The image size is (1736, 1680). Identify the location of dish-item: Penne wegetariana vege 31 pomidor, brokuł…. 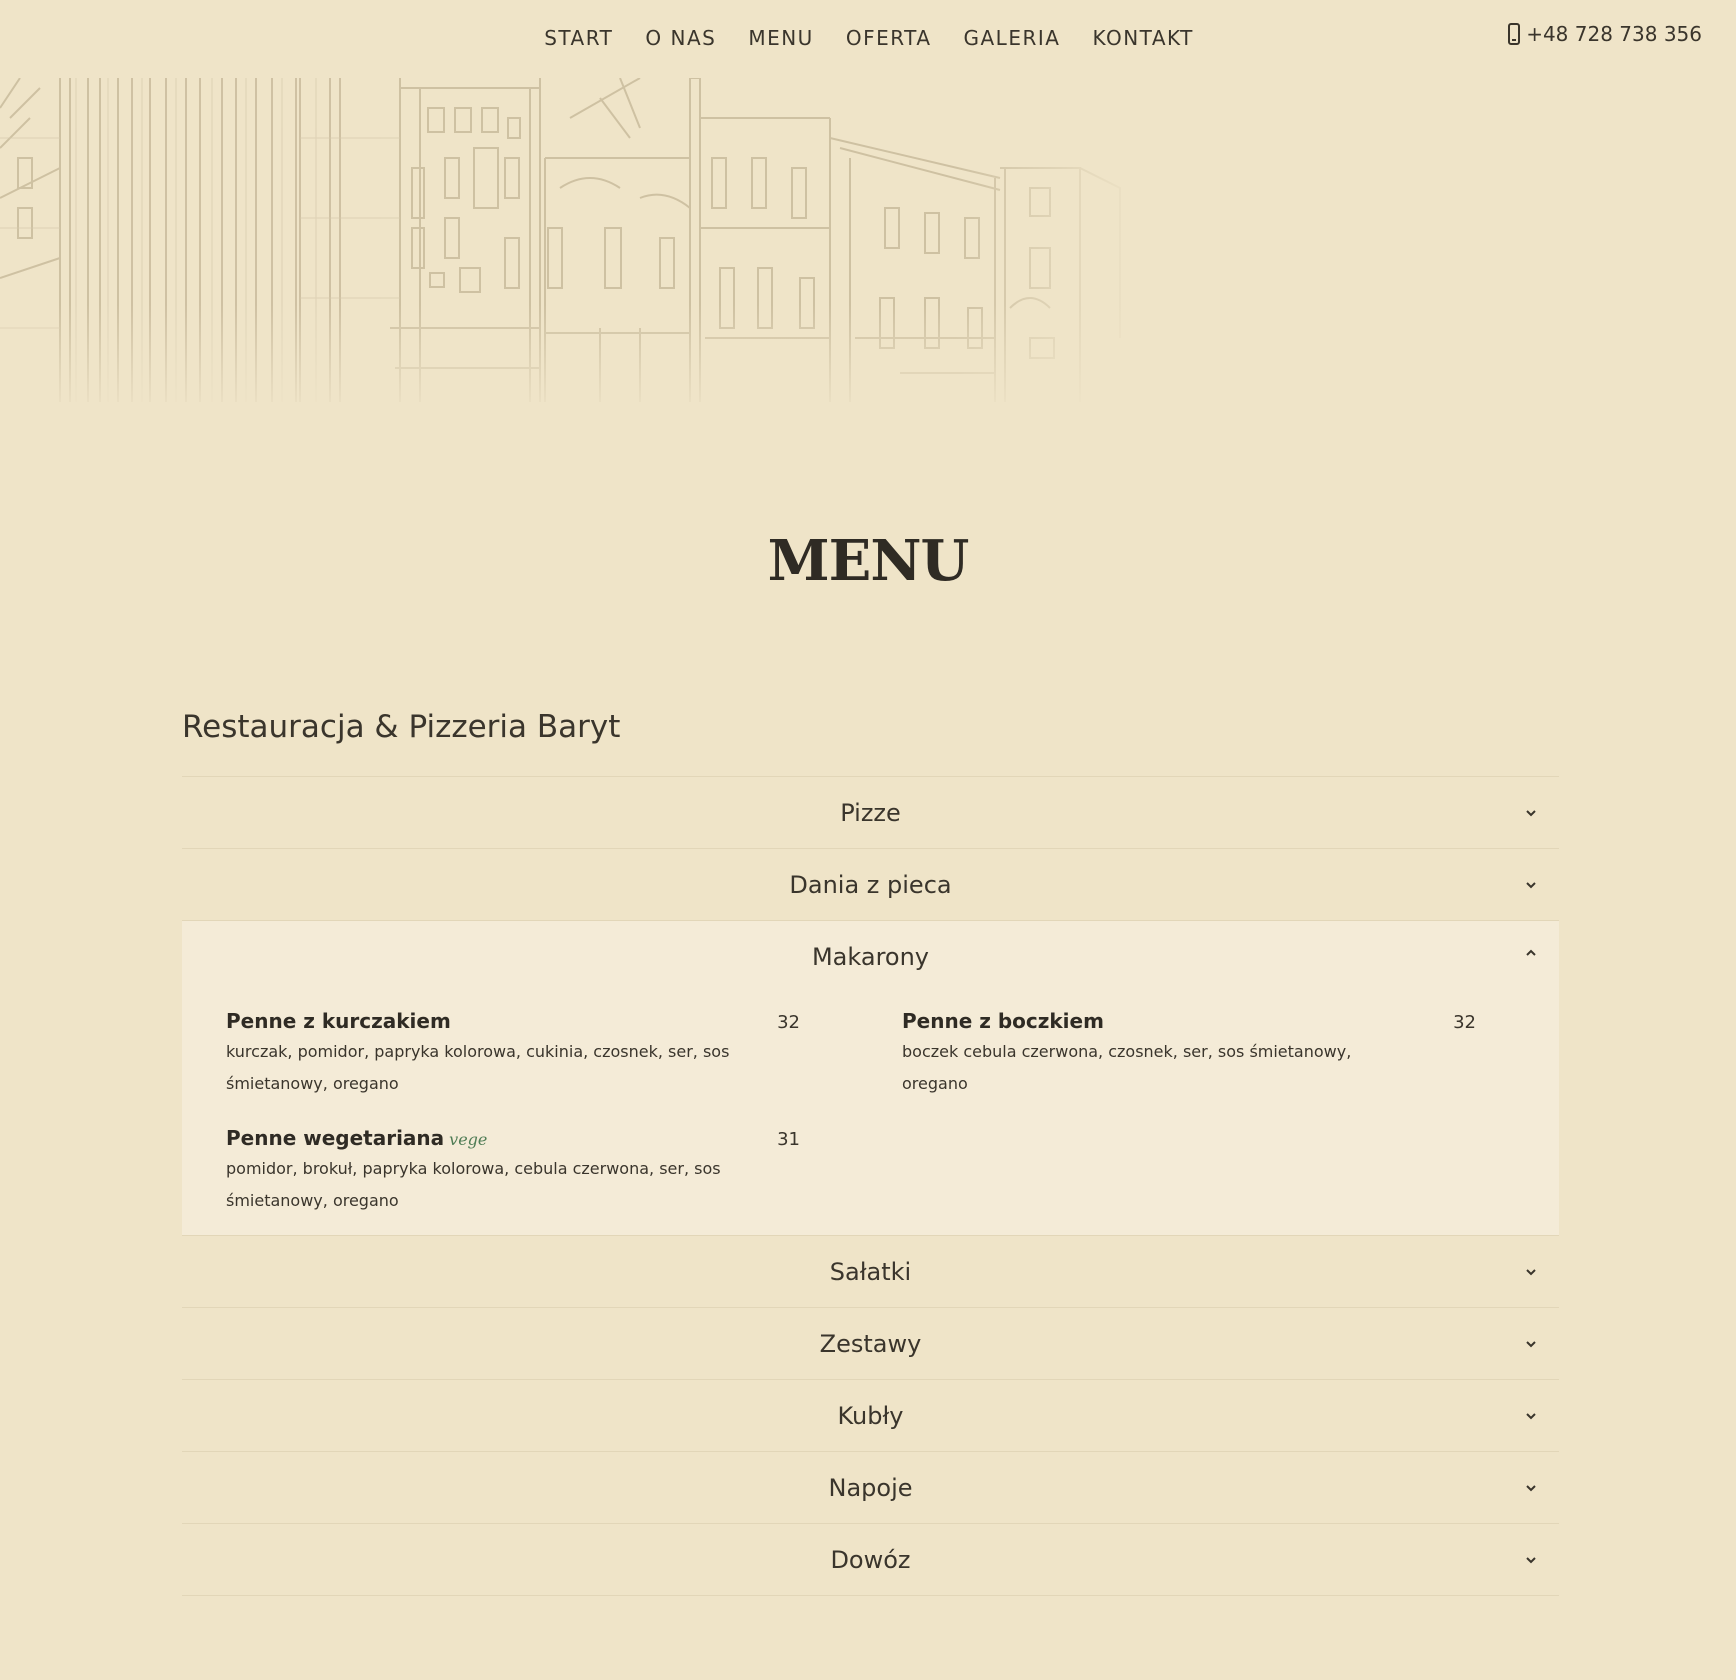
(513, 1171).